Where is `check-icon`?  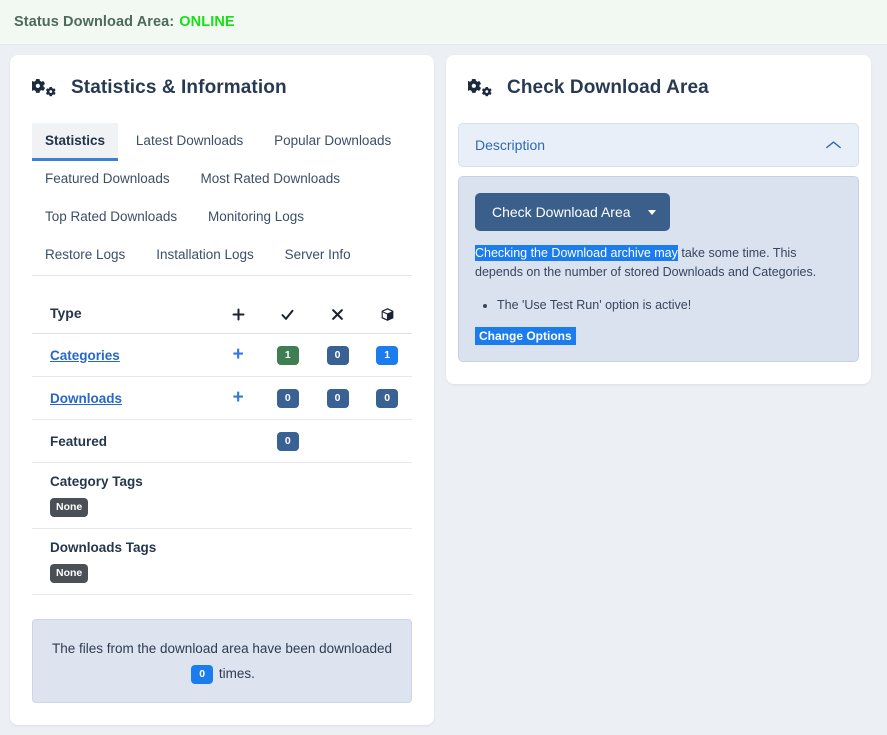
check-icon is located at coordinates (287, 313).